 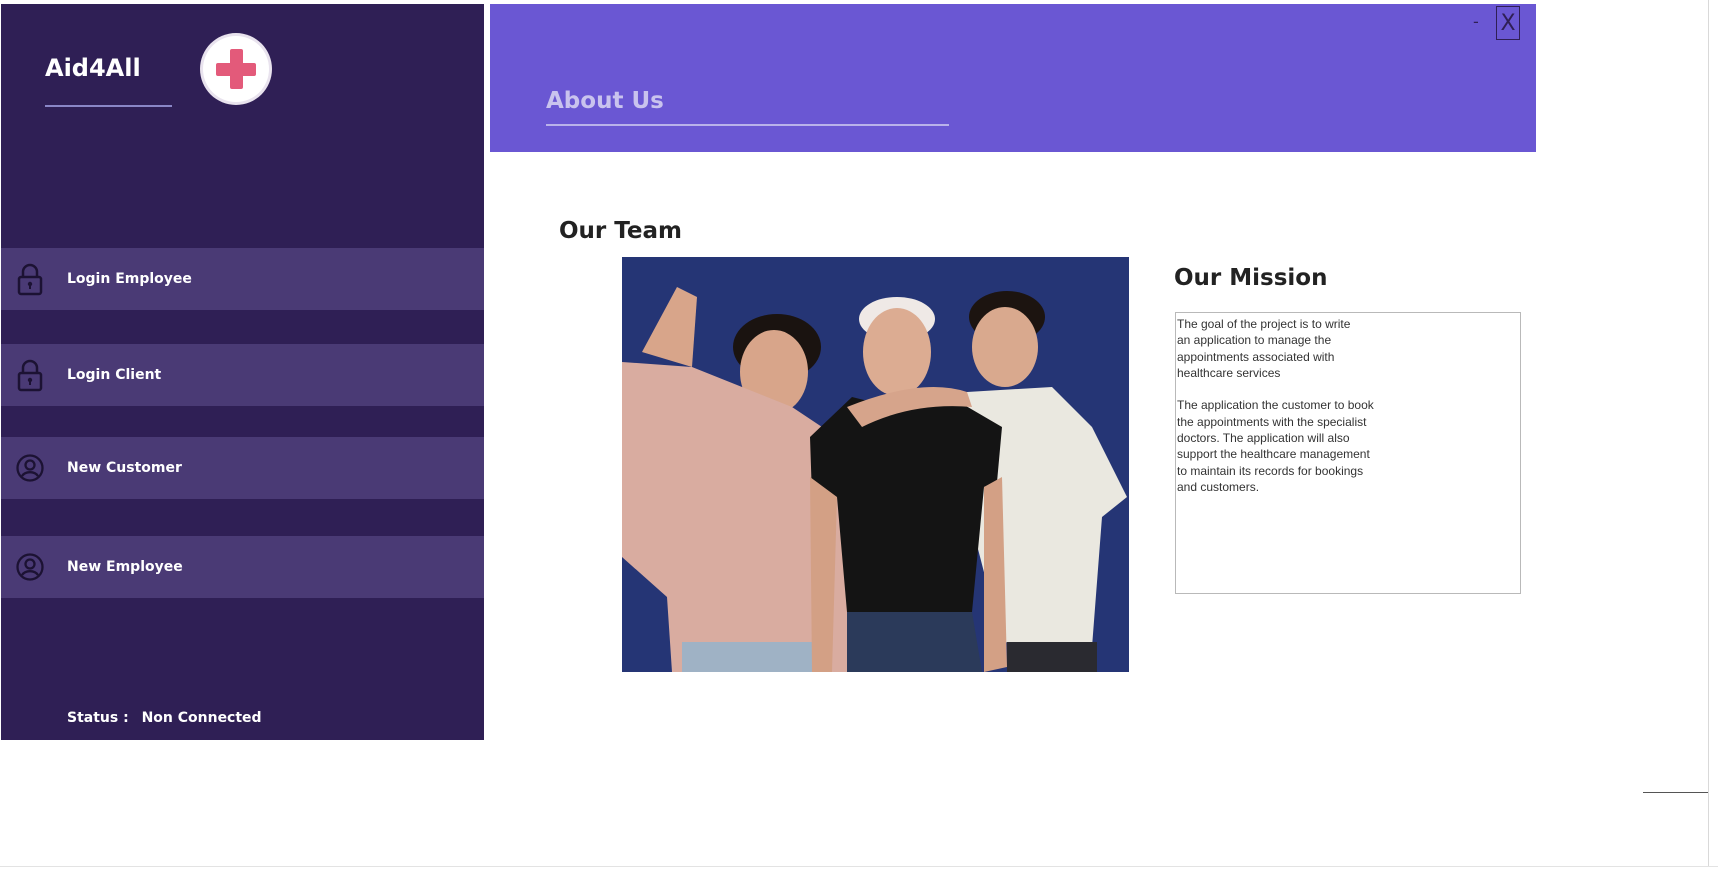 I want to click on sidebar-item-label: Login Client, so click(x=114, y=375).